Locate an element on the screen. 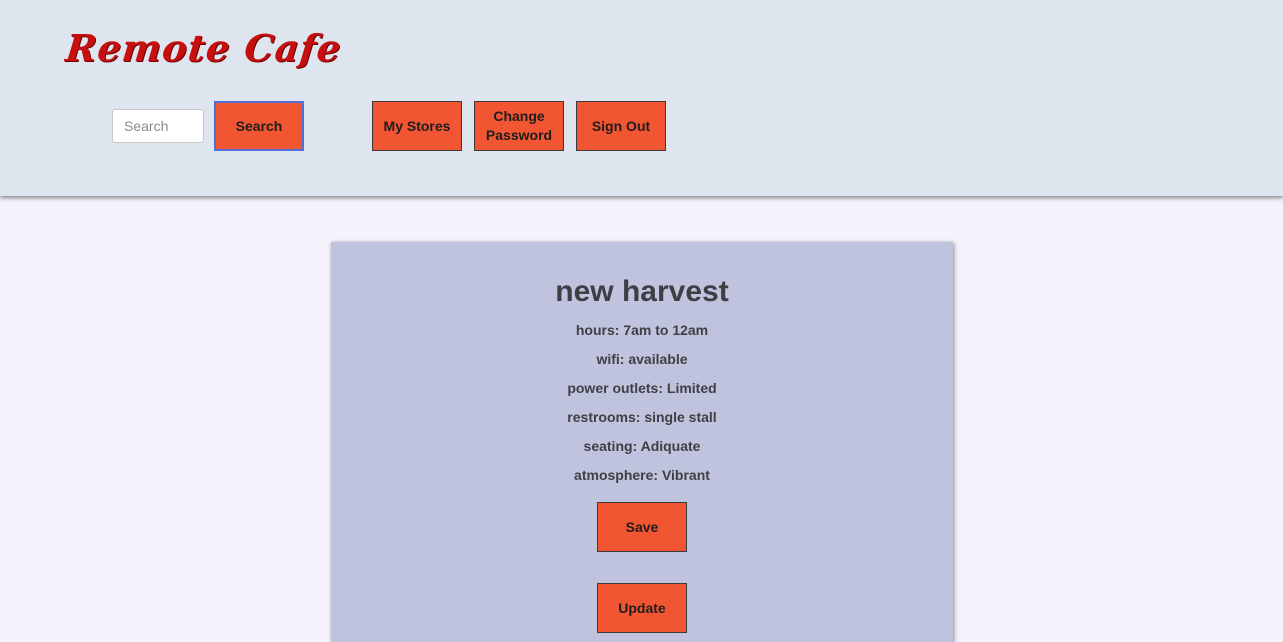 The image size is (1283, 642). store-wifi: wifi: available is located at coordinates (642, 359).